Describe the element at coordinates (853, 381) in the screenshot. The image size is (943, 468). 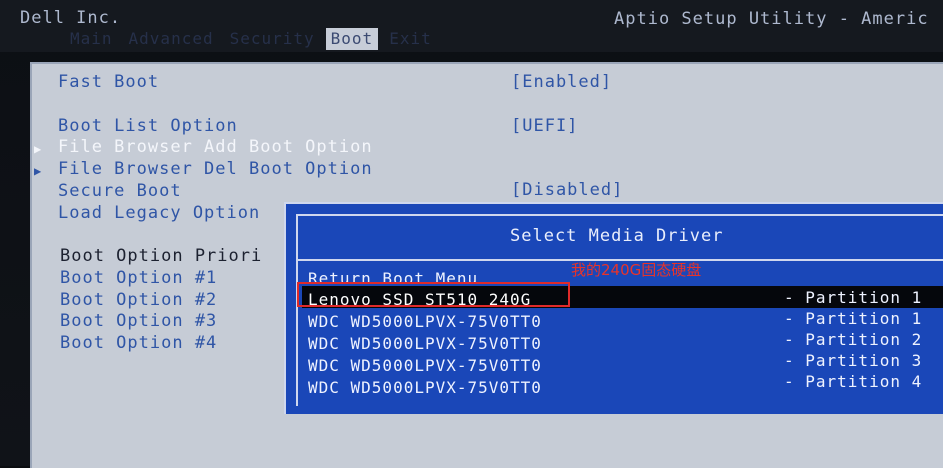
I see `drive-item-partition: - Partition 4` at that location.